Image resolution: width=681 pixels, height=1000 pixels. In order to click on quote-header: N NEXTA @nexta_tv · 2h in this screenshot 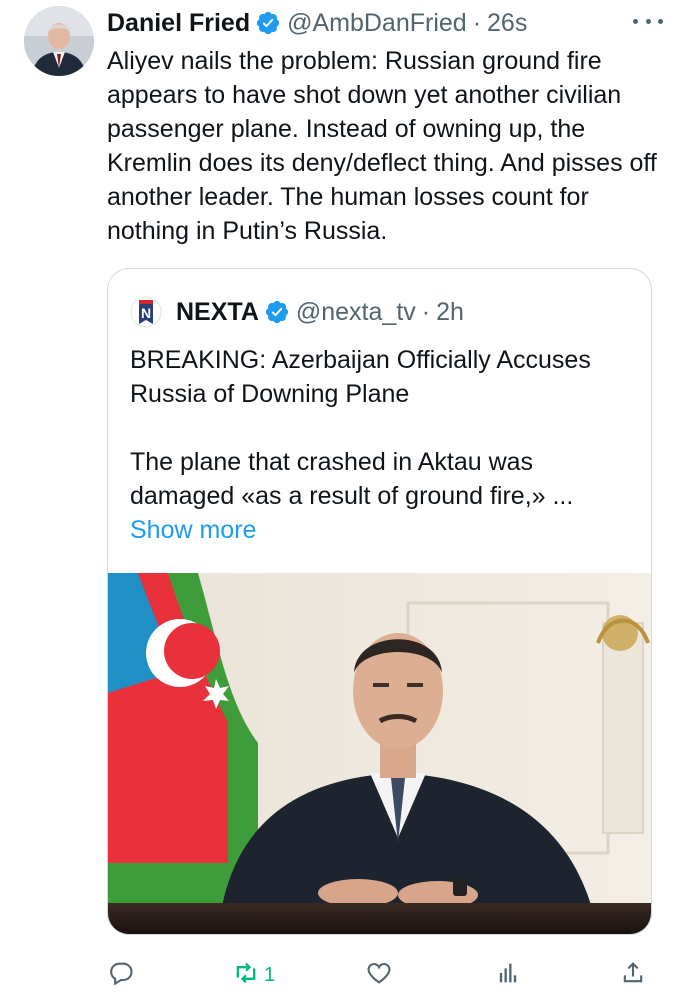, I will do `click(297, 312)`.